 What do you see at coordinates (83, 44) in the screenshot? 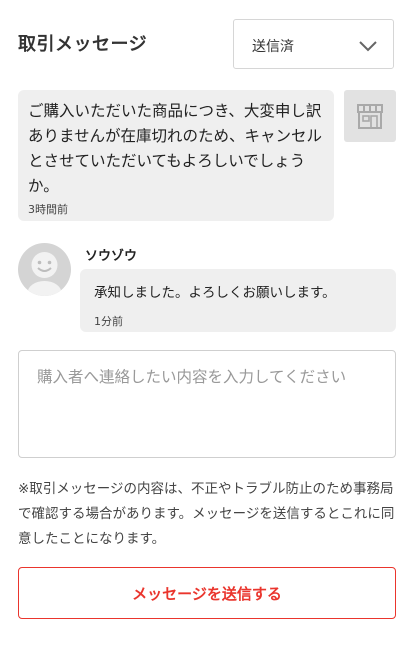
I see `page-title: 取引メッセージ` at bounding box center [83, 44].